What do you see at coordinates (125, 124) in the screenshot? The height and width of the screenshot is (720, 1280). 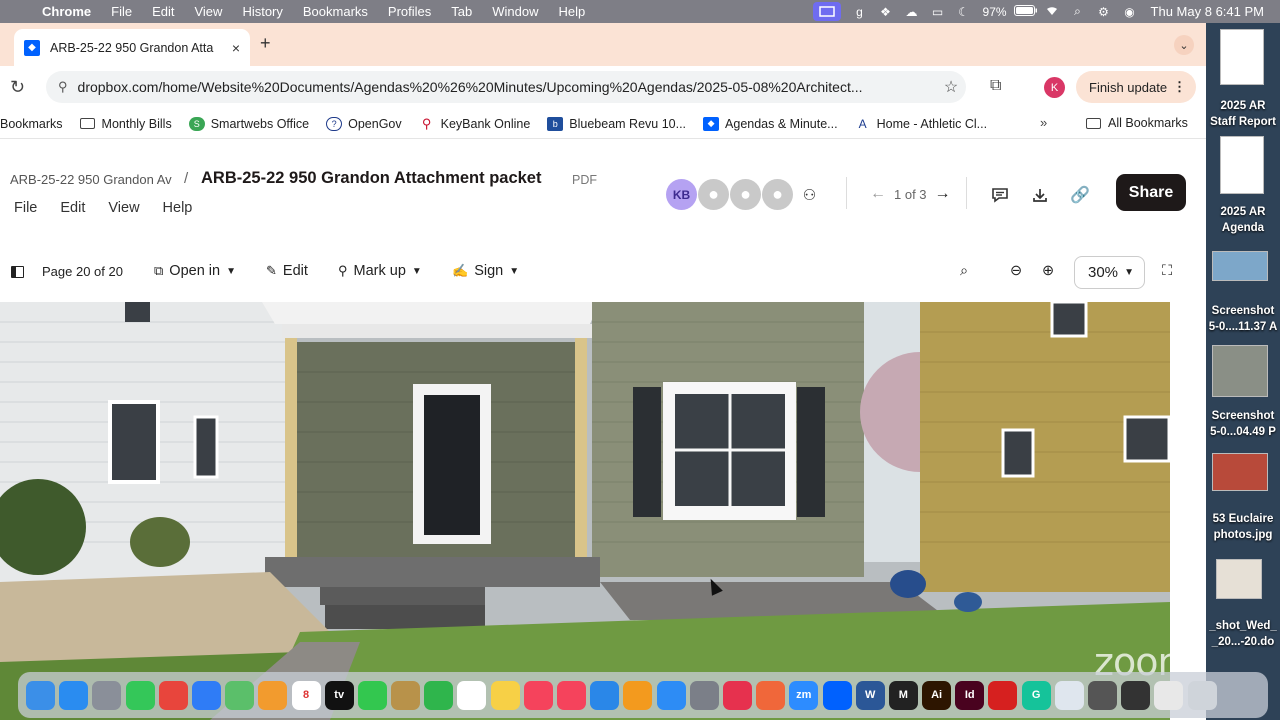 I see `bookmark-monthly-bills: Monthly Bills` at bounding box center [125, 124].